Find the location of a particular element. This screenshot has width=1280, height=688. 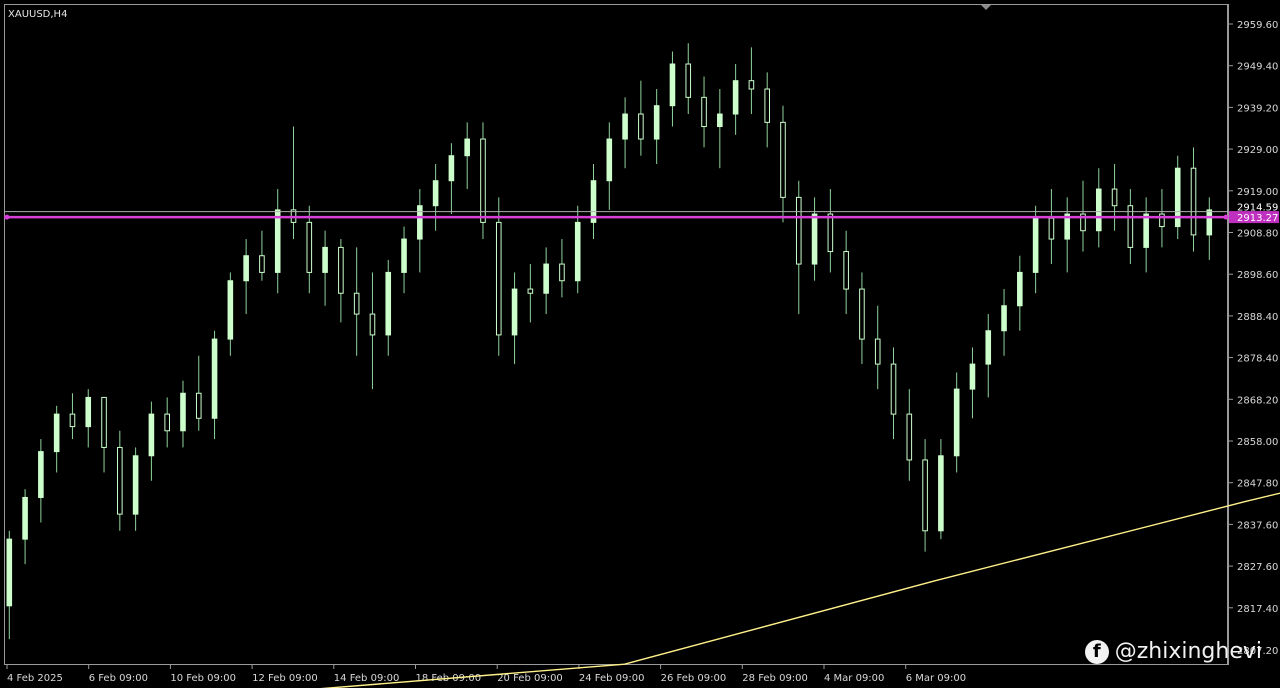

watermark-handle: @zhixinghevi is located at coordinates (1188, 651).